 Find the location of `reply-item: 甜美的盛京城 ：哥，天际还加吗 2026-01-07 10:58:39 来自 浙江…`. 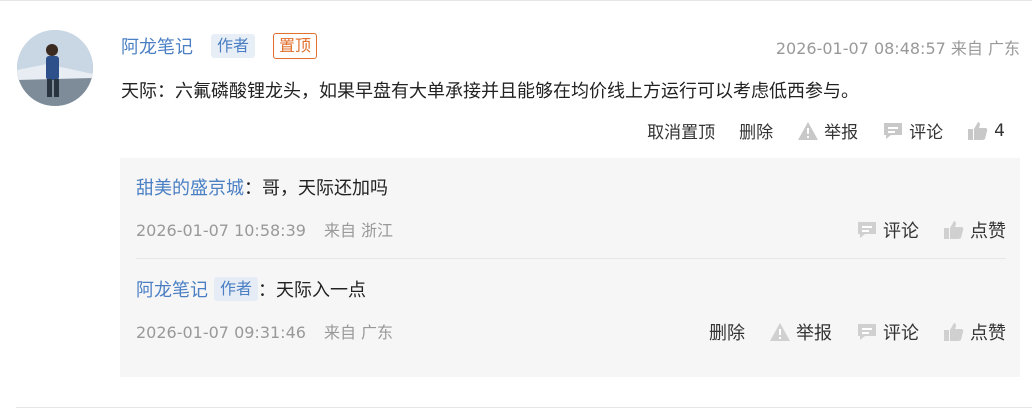

reply-item: 甜美的盛京城 ：哥，天际还加吗 2026-01-07 10:58:39 来自 浙江… is located at coordinates (571, 208).